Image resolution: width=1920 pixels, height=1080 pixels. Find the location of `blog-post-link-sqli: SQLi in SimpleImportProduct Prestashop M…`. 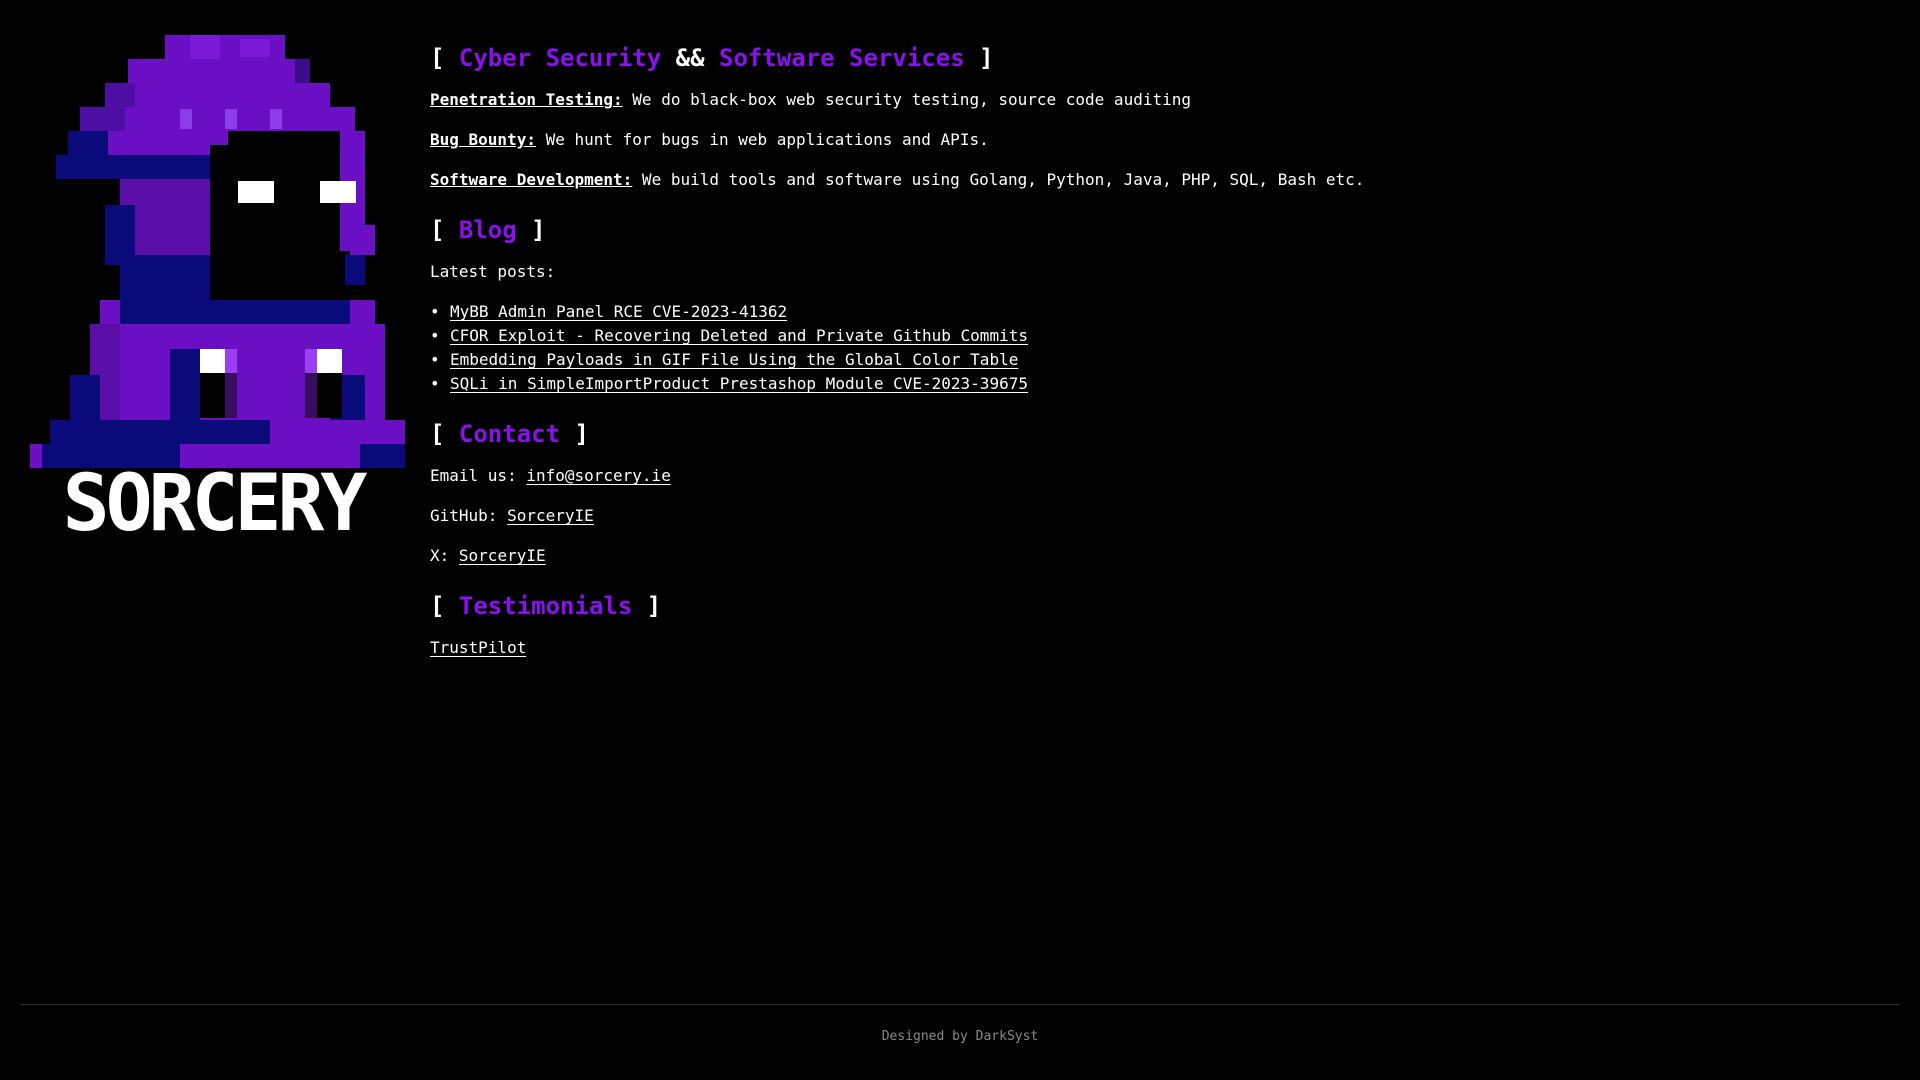

blog-post-link-sqli: SQLi in SimpleImportProduct Prestashop M… is located at coordinates (739, 383).